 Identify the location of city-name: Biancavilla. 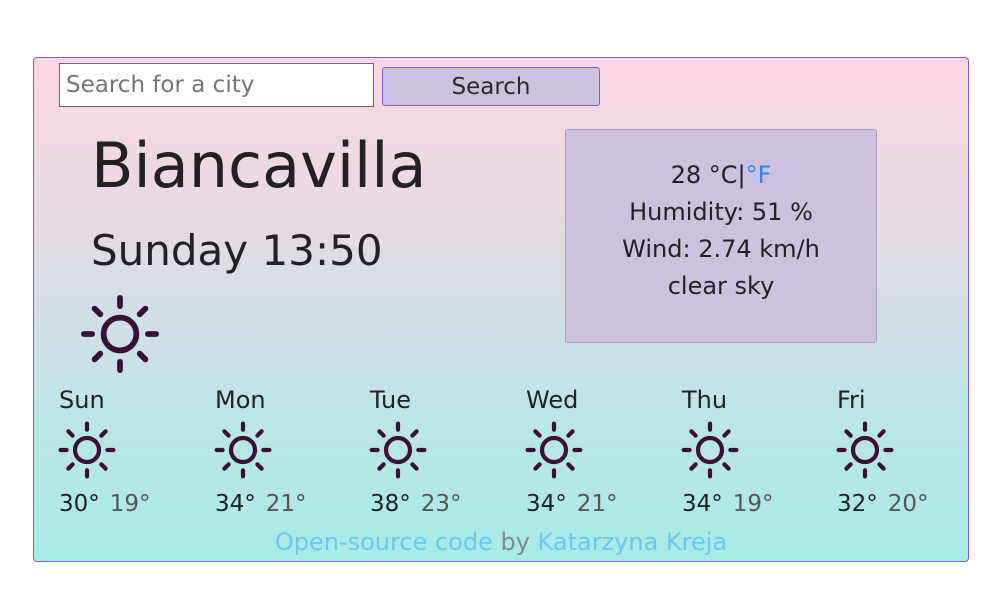
(259, 165).